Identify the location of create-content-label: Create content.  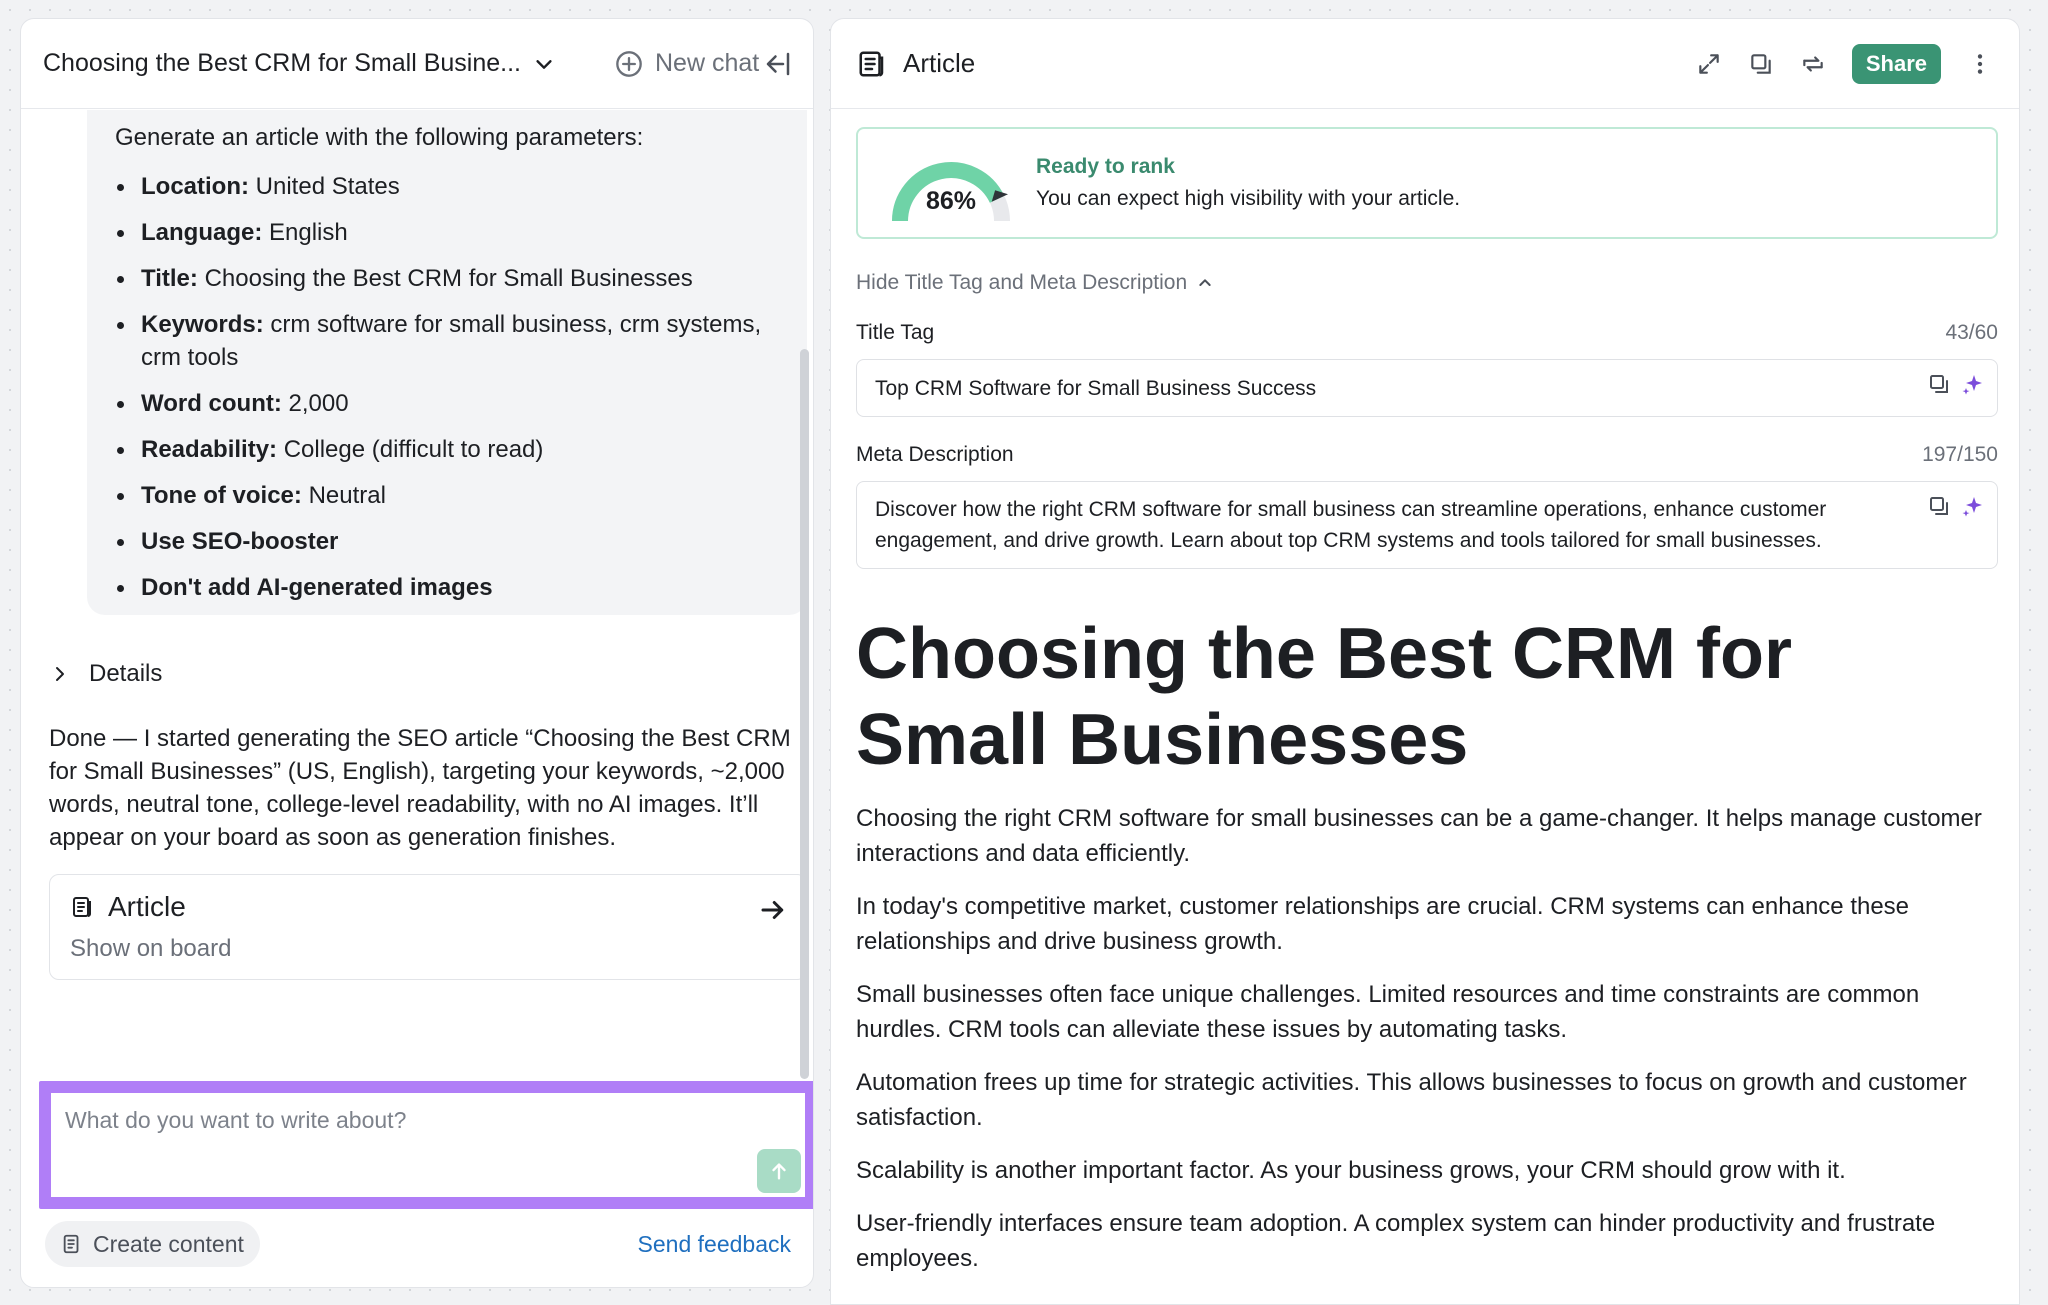
(168, 1243).